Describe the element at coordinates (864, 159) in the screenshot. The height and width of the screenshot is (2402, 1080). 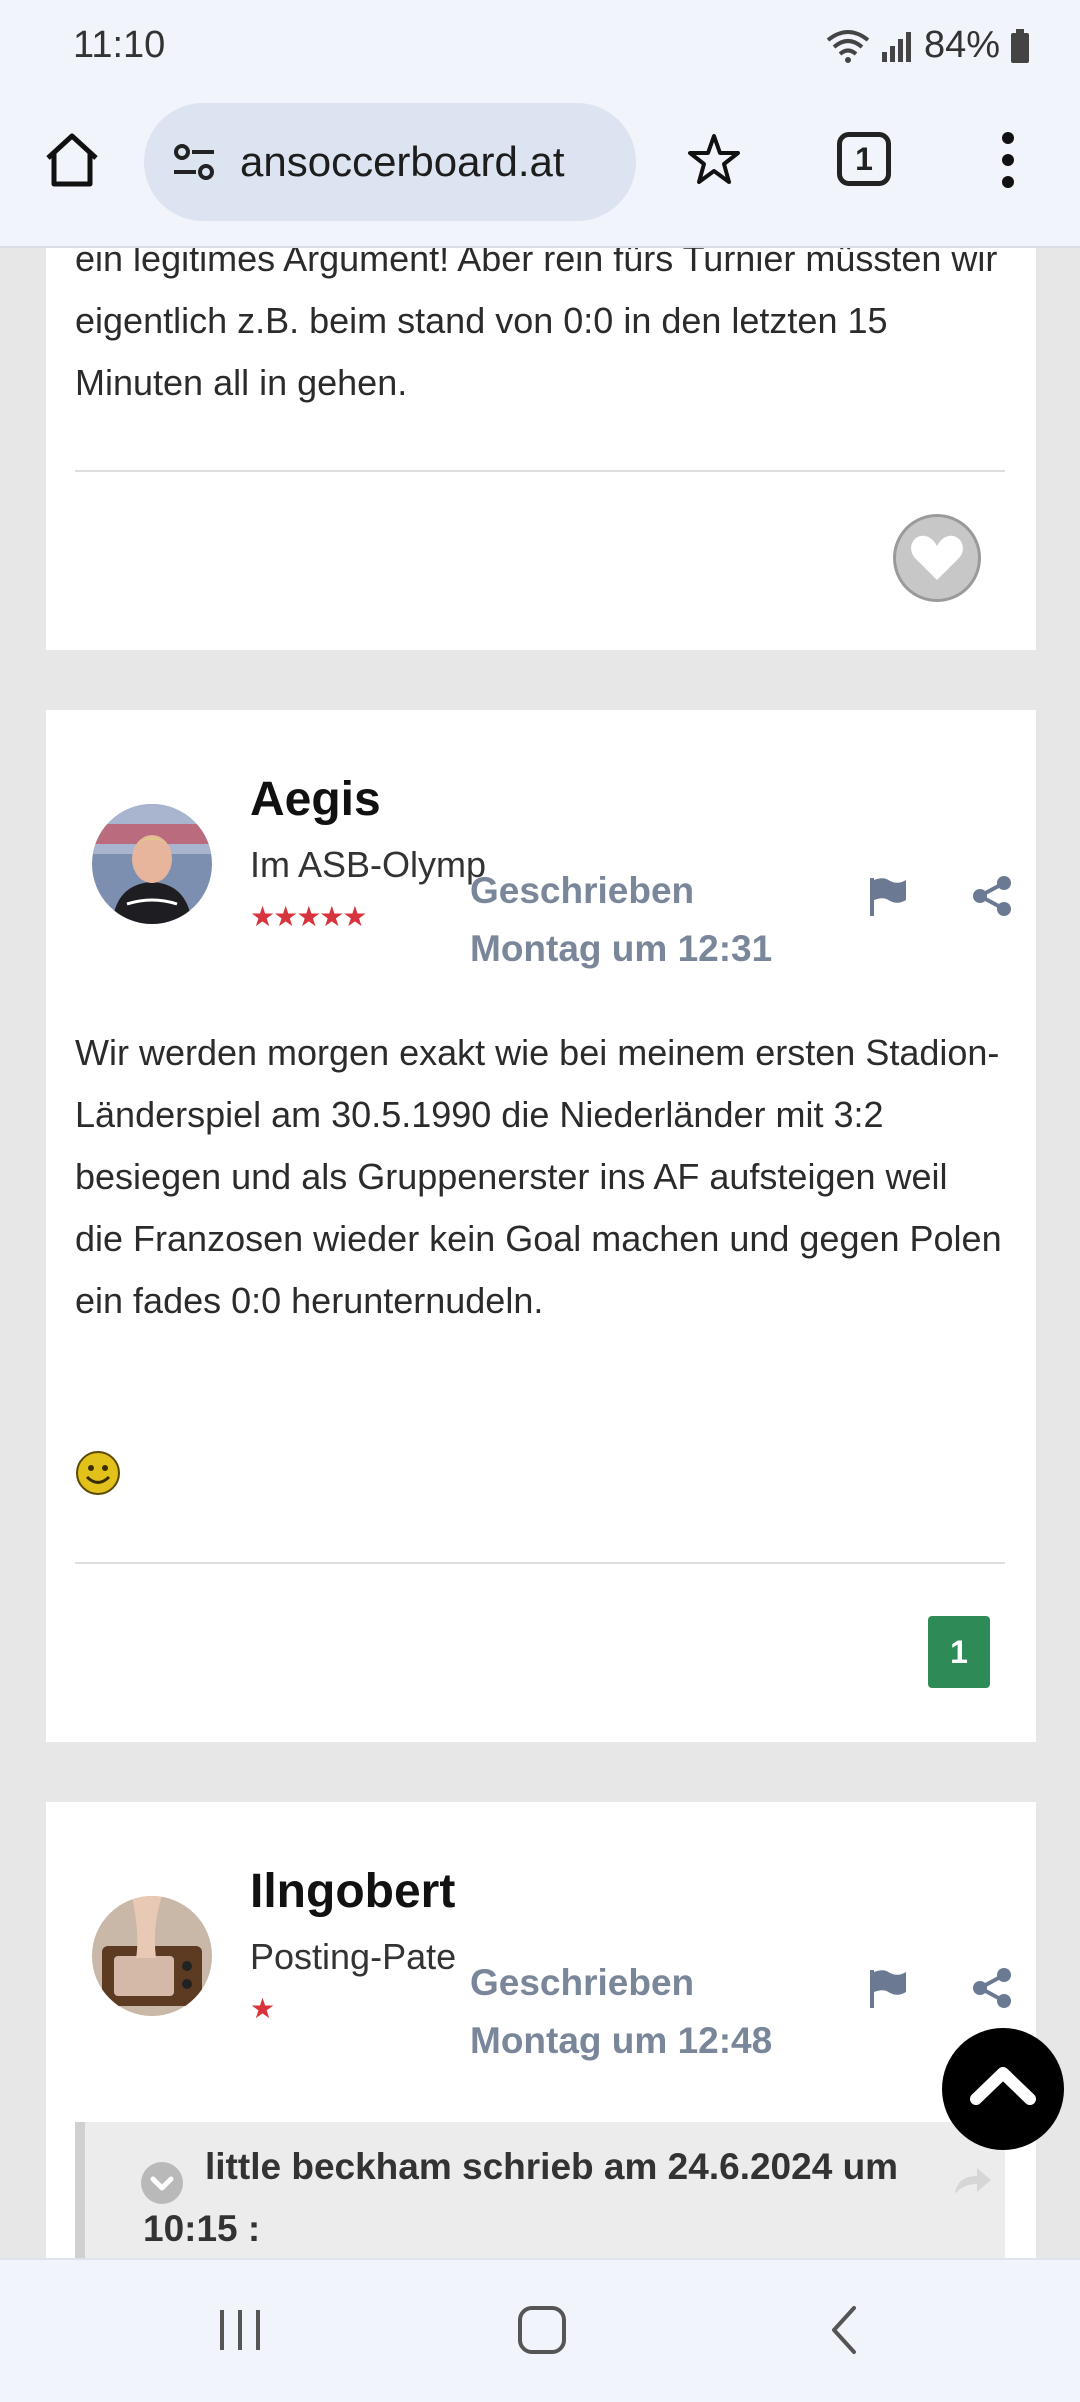
I see `tab-switcher-button: 1` at that location.